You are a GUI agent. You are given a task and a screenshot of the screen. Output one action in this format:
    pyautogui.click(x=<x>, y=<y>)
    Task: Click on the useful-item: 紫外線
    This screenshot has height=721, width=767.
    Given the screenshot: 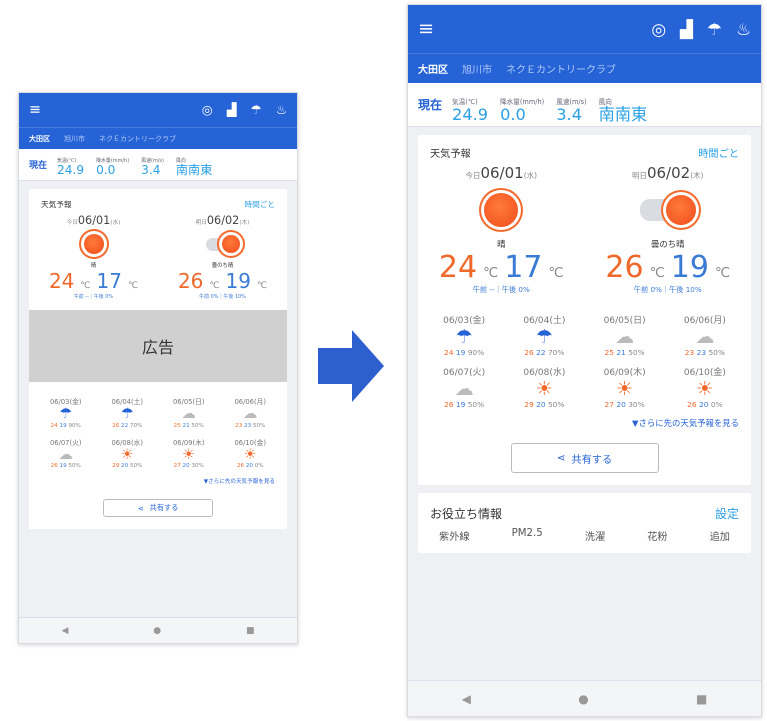 What is the action you would take?
    pyautogui.click(x=454, y=535)
    